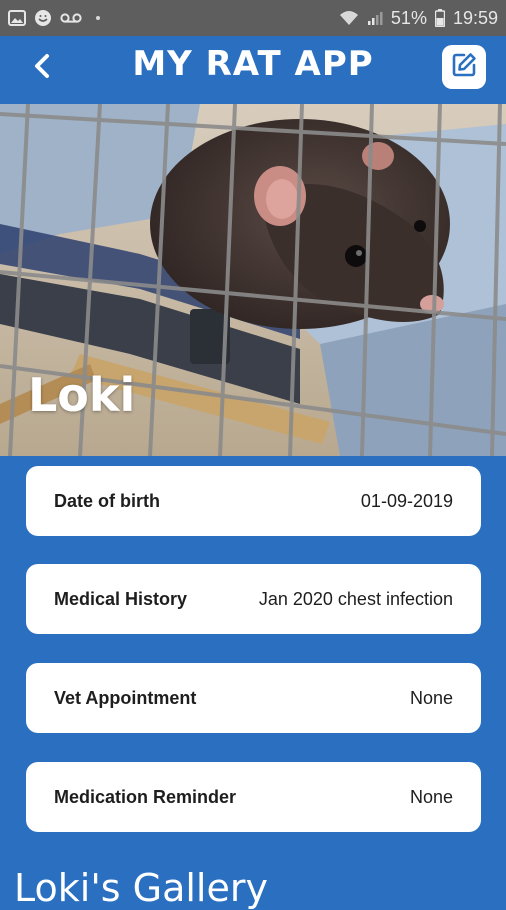 Image resolution: width=506 pixels, height=910 pixels. Describe the element at coordinates (253, 698) in the screenshot. I see `detail-card-vet-appointment: Vet Appointment None` at that location.